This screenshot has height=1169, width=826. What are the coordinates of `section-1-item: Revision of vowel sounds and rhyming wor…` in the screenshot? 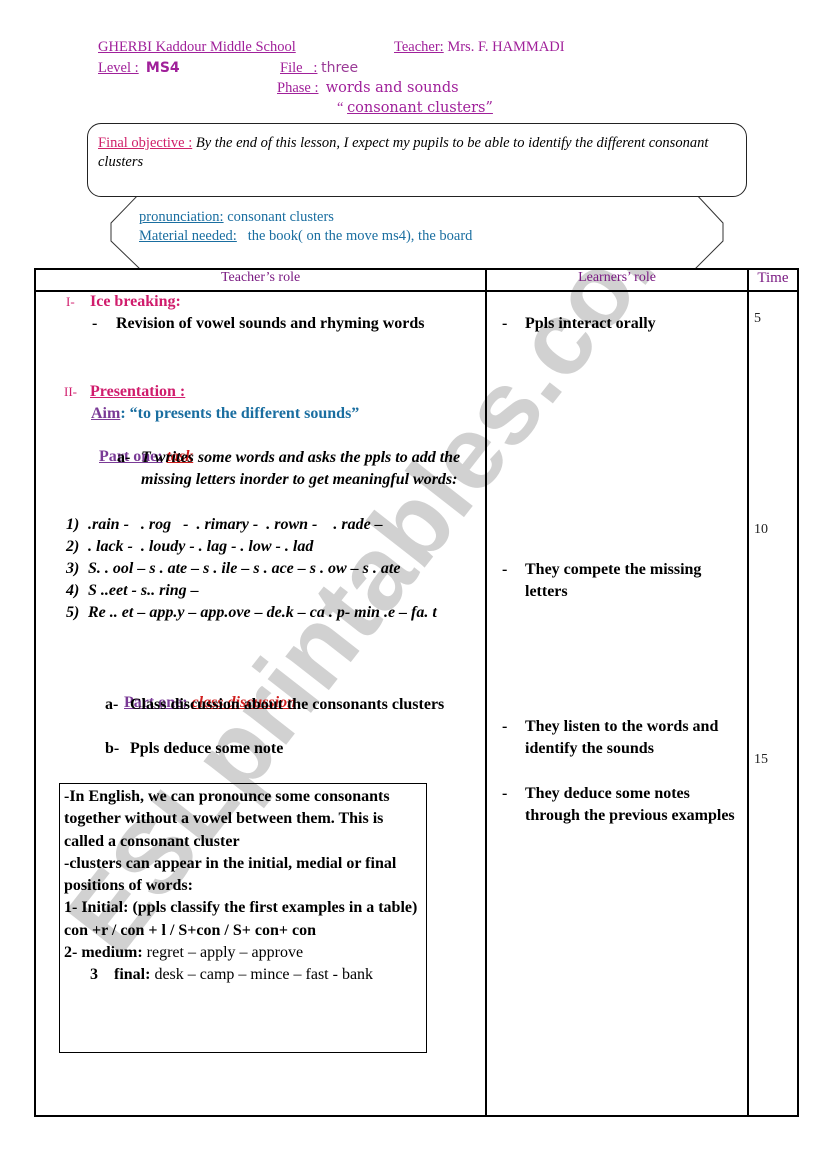 It's located at (270, 323).